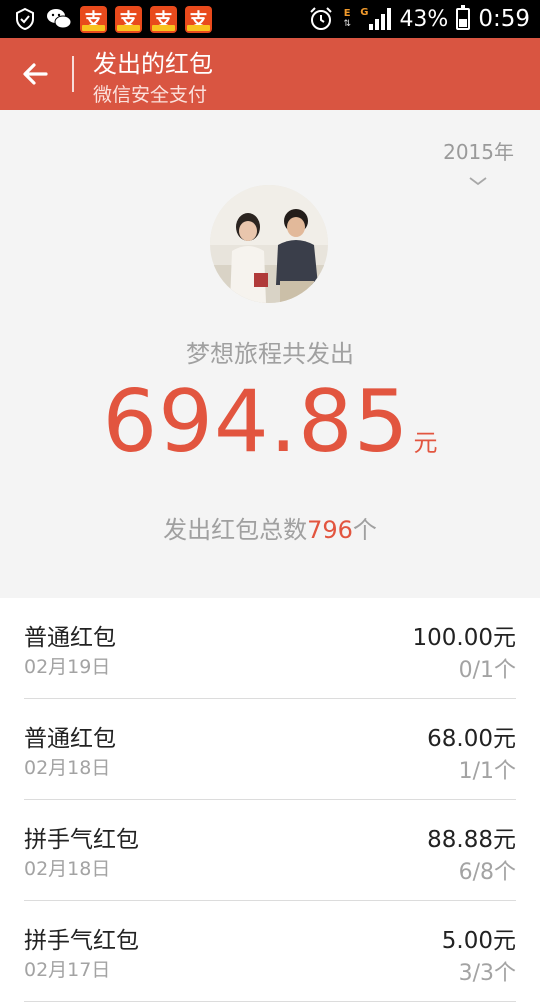  I want to click on title-divider, so click(73, 74).